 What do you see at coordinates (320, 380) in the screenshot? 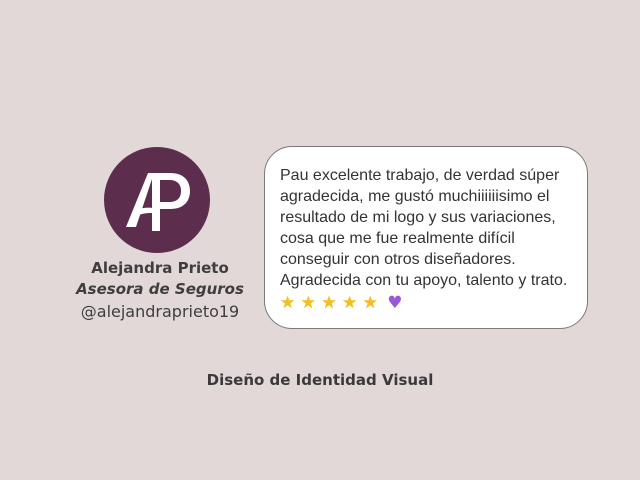
I see `service-title: Diseño de Identidad Visual` at bounding box center [320, 380].